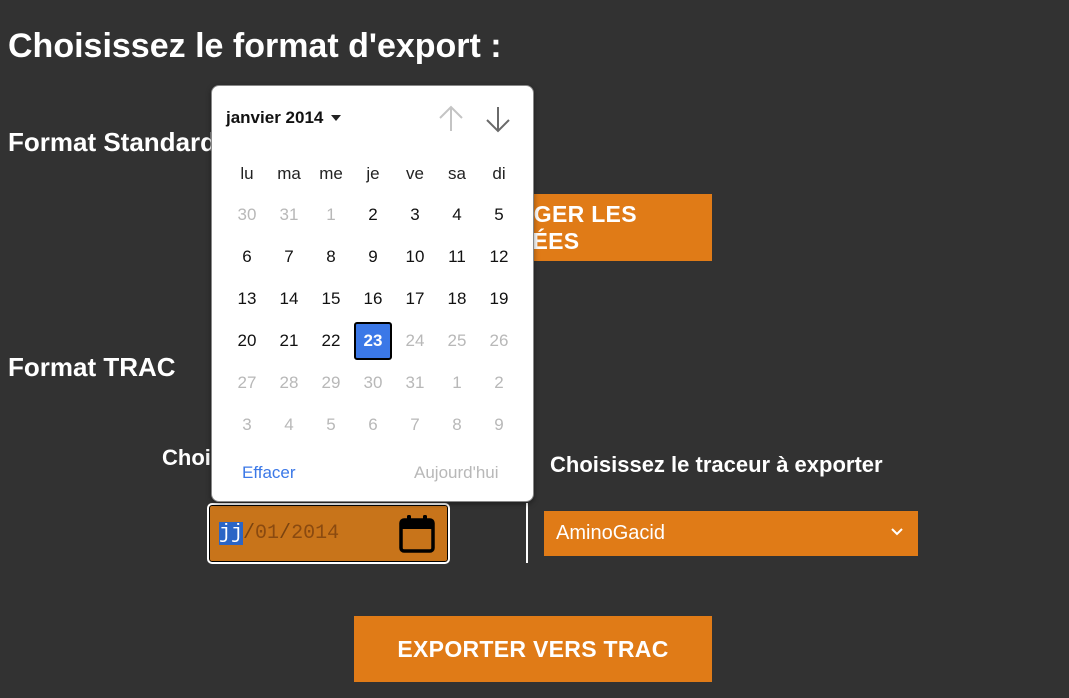 Image resolution: width=1069 pixels, height=698 pixels. Describe the element at coordinates (457, 341) in the screenshot. I see `day-cell: 25` at that location.